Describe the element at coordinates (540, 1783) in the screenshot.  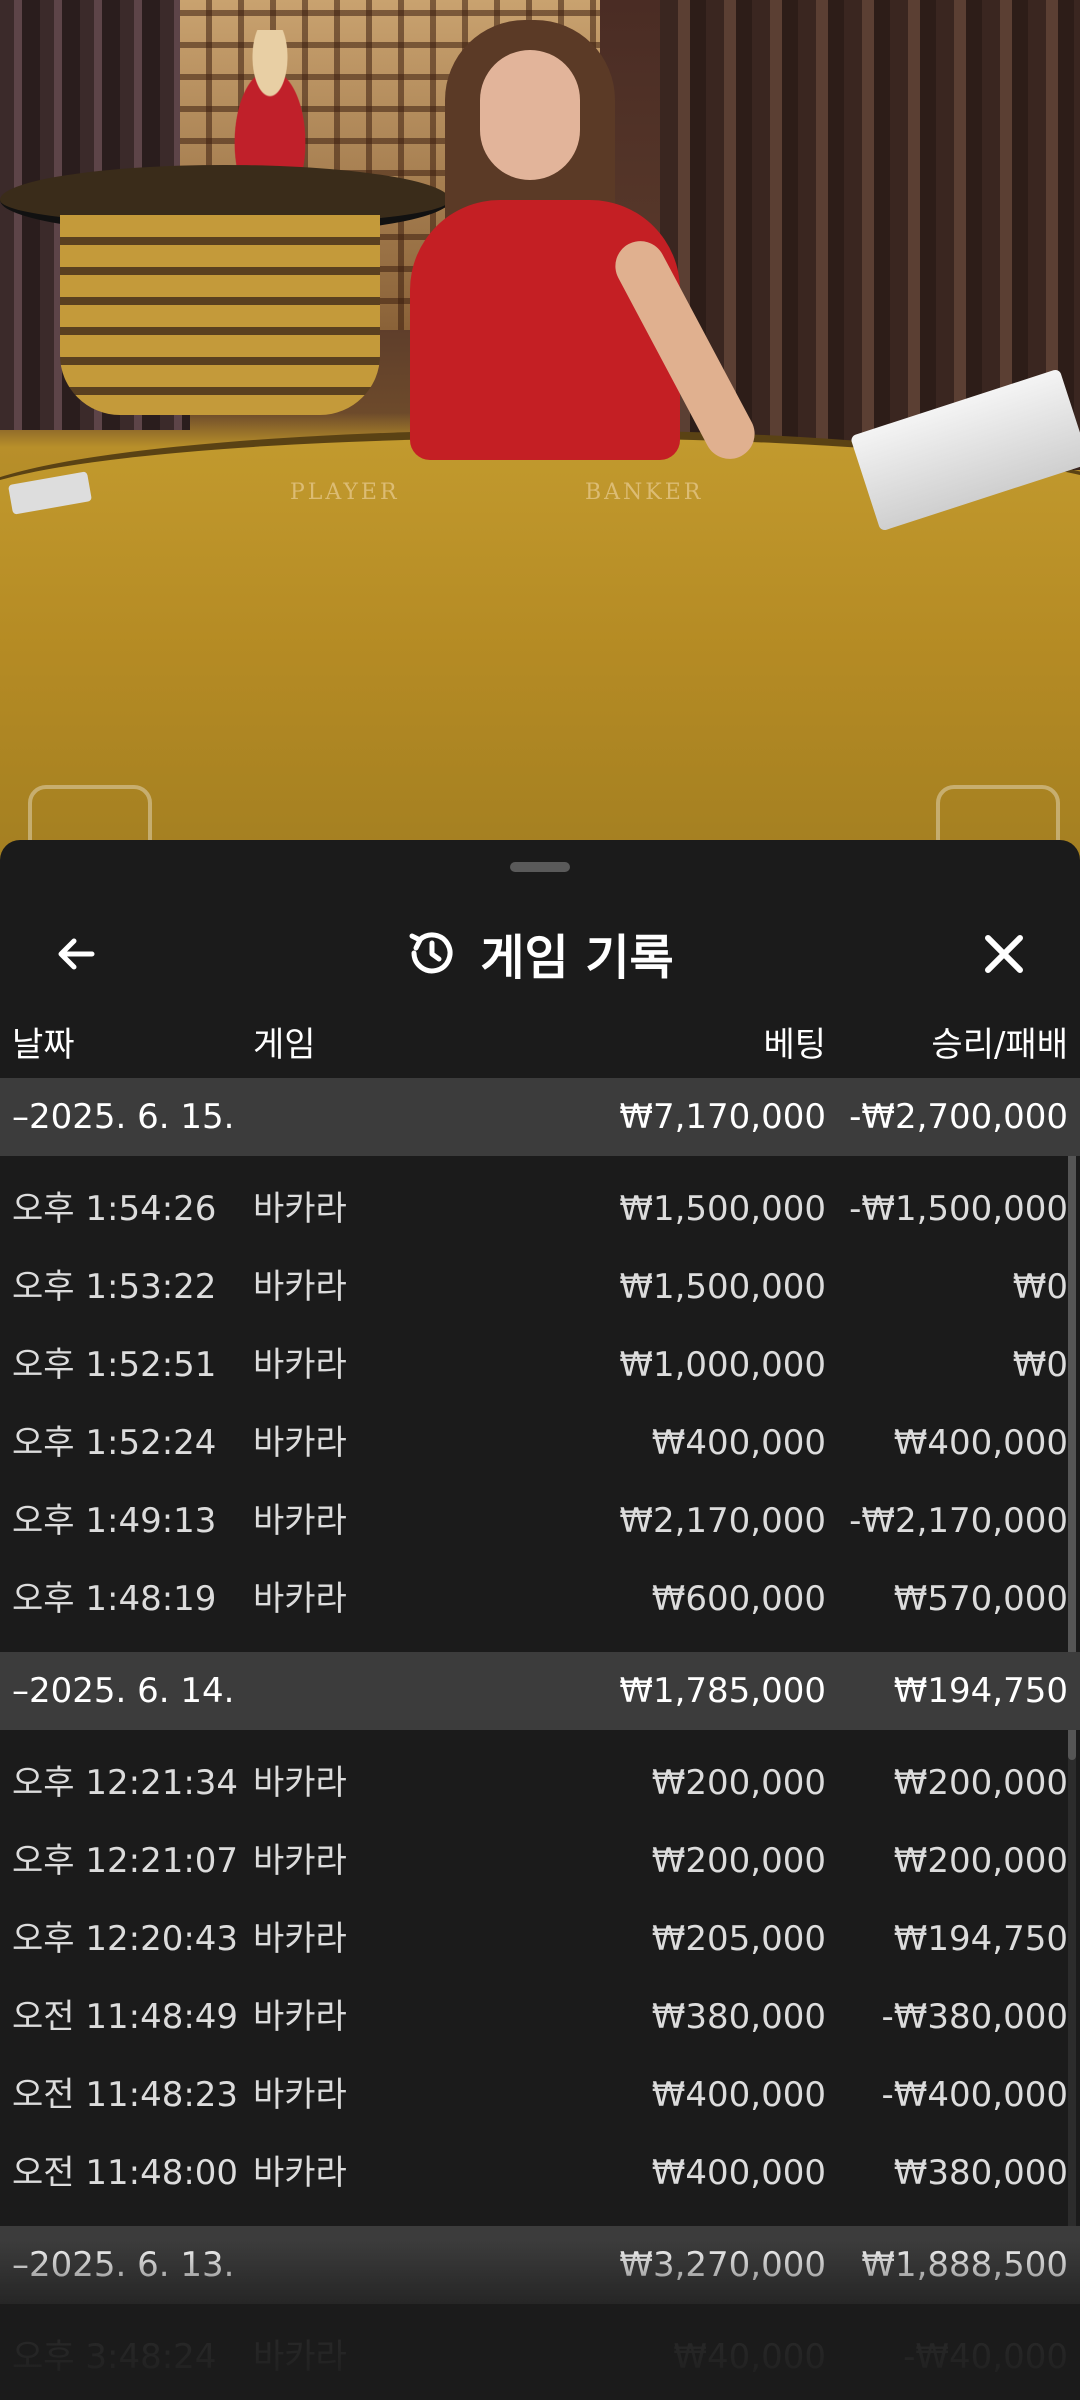
I see `history-row: 오후 12:21:34 바카라 ₩200,000 ₩200,000` at that location.